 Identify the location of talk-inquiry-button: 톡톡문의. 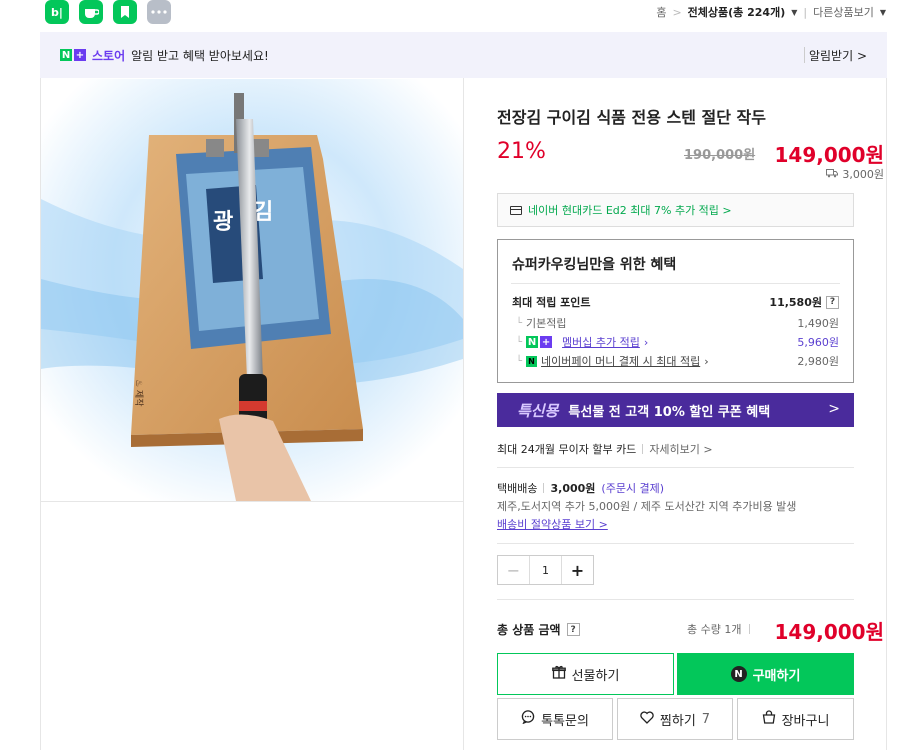
(555, 719).